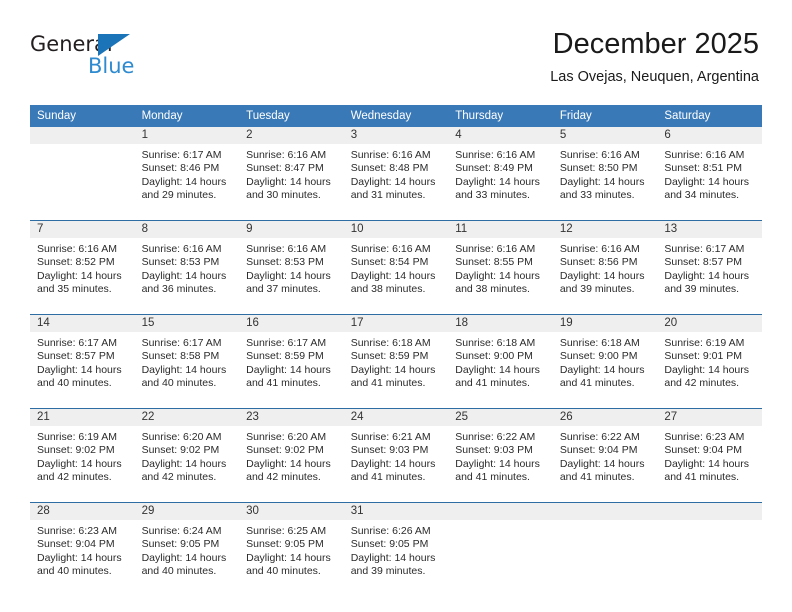 This screenshot has width=792, height=612. I want to click on day-number: 28, so click(82, 511).